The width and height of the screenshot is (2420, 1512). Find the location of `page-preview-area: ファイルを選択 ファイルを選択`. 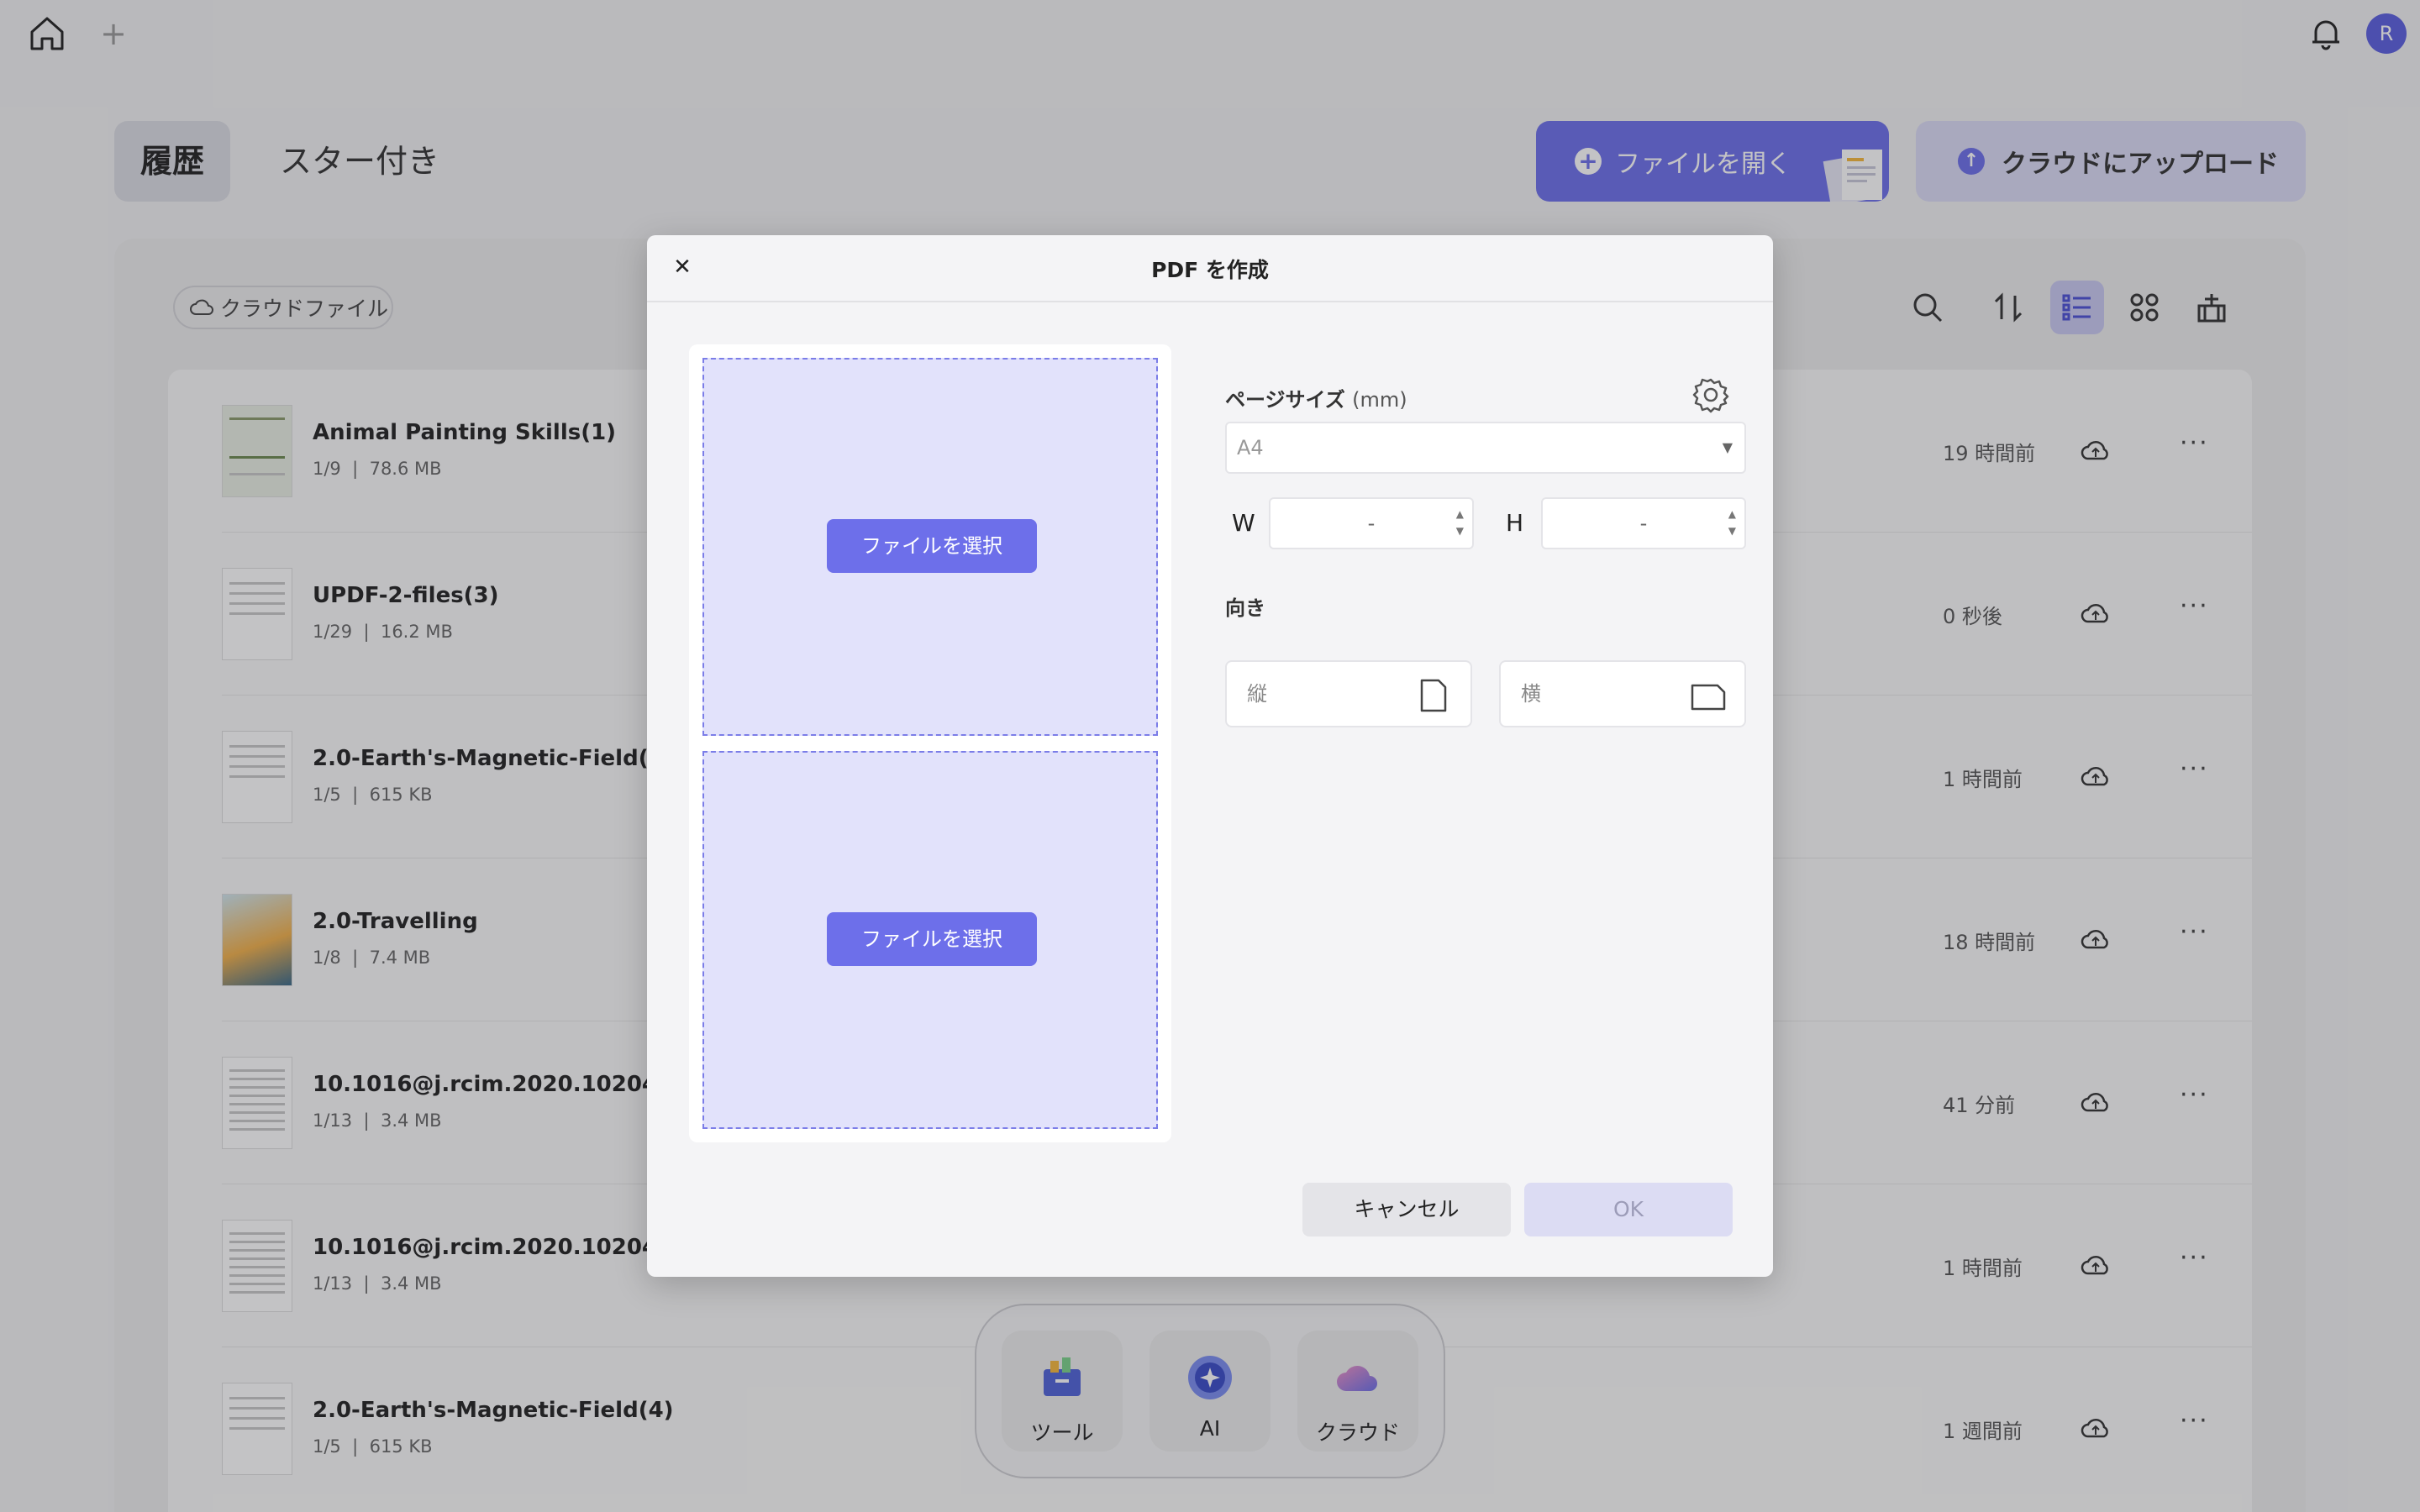

page-preview-area: ファイルを選択 ファイルを選択 is located at coordinates (930, 743).